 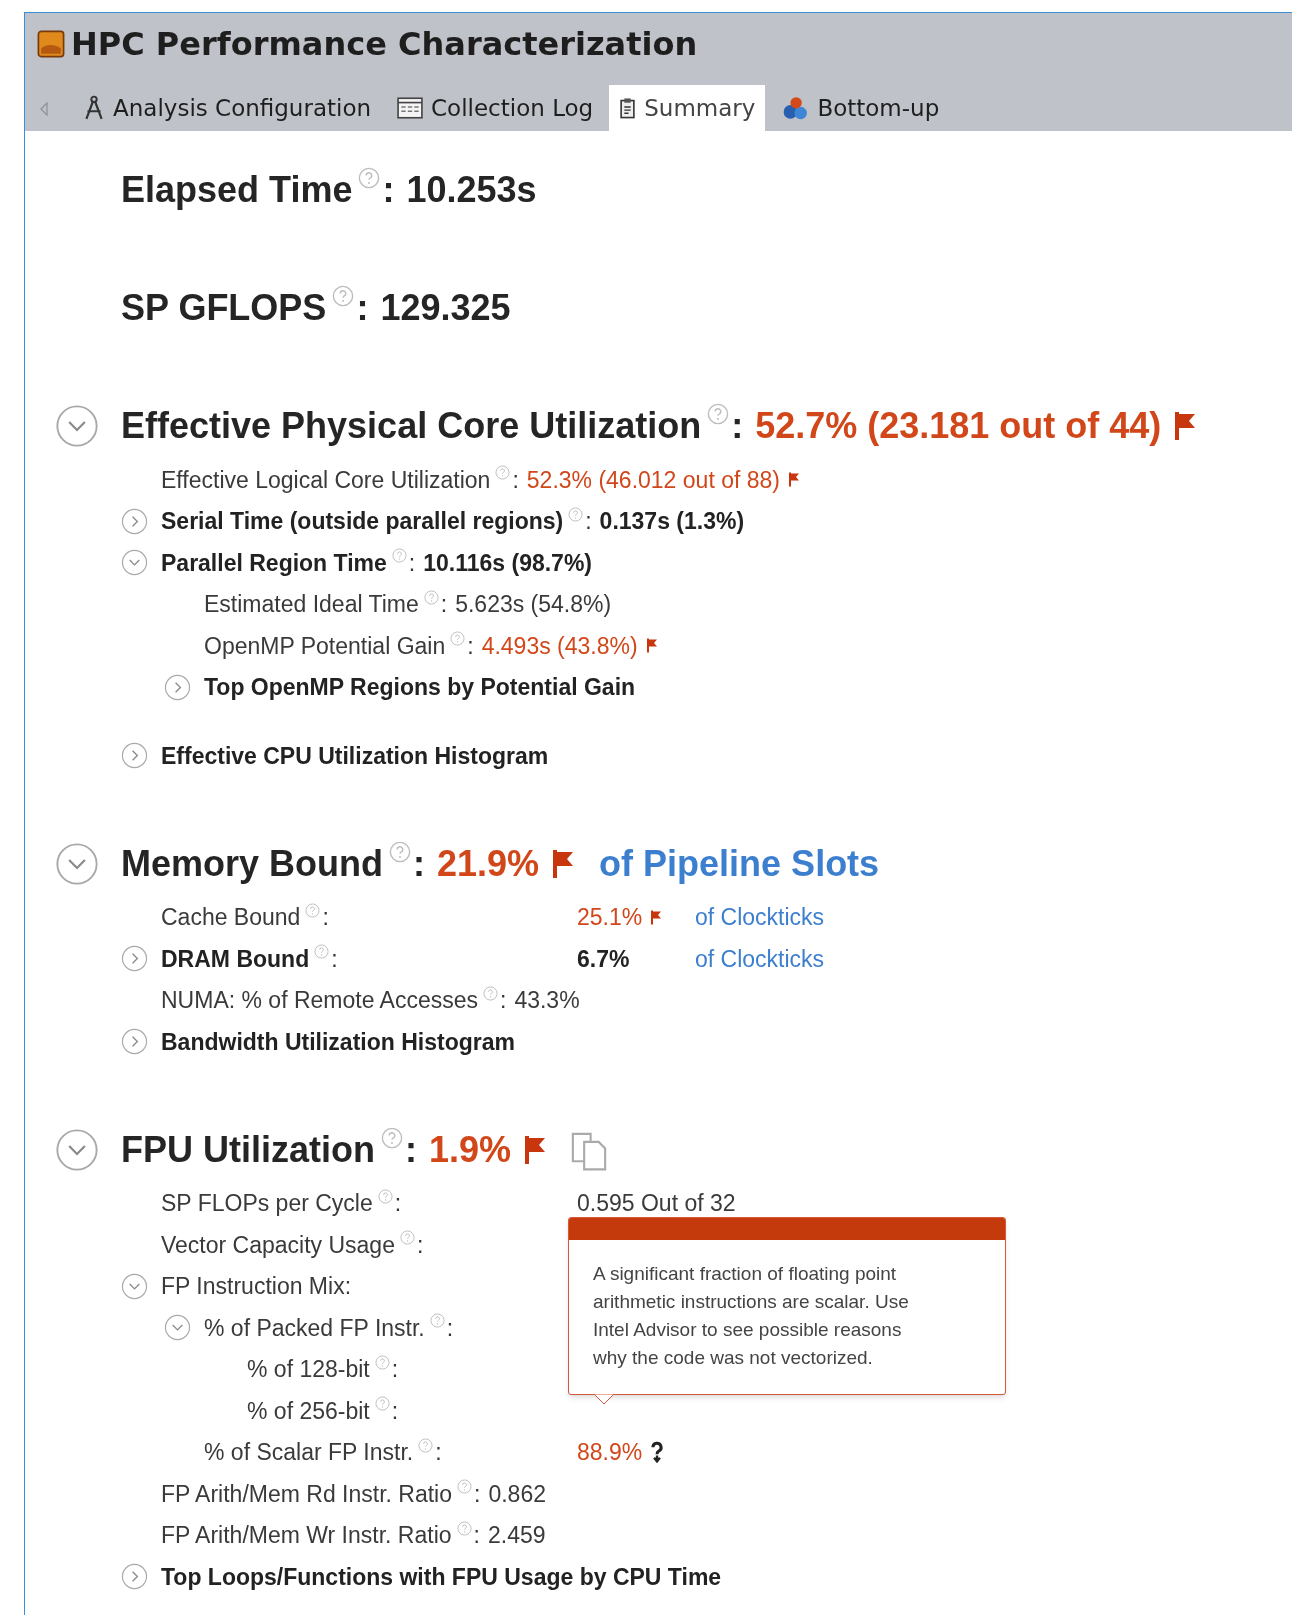 I want to click on metric-label: DRAM Bound, so click(x=235, y=959).